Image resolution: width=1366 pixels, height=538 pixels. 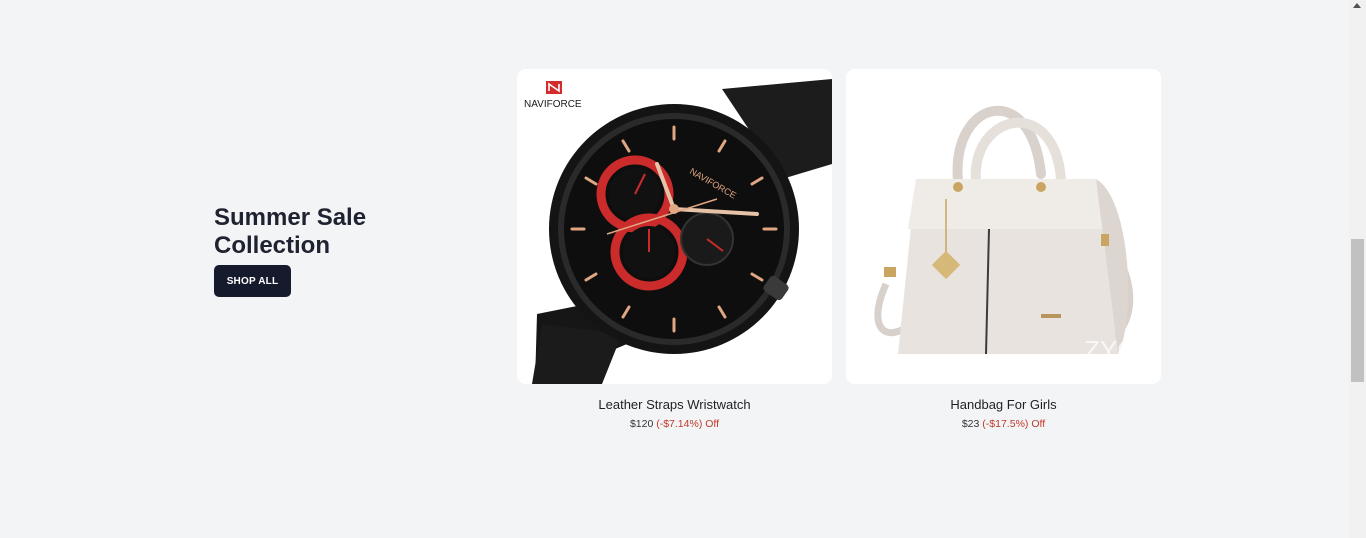 I want to click on product-image-handbag: ZYG, so click(x=1003, y=226).